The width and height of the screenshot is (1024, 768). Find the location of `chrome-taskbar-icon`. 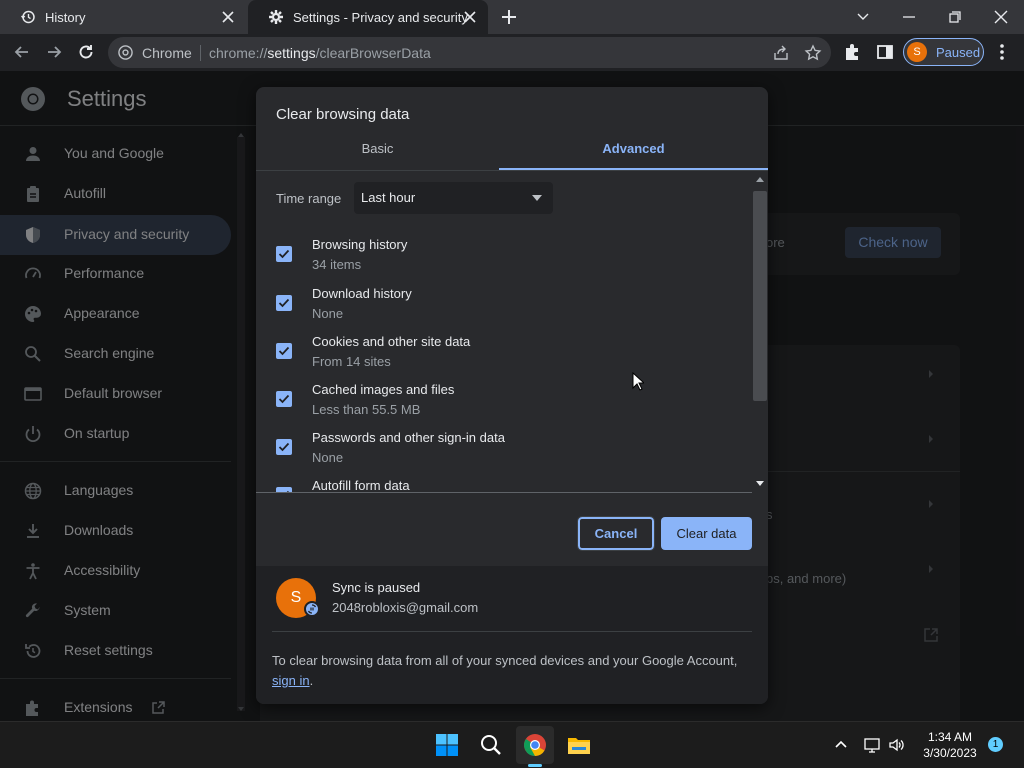

chrome-taskbar-icon is located at coordinates (535, 745).